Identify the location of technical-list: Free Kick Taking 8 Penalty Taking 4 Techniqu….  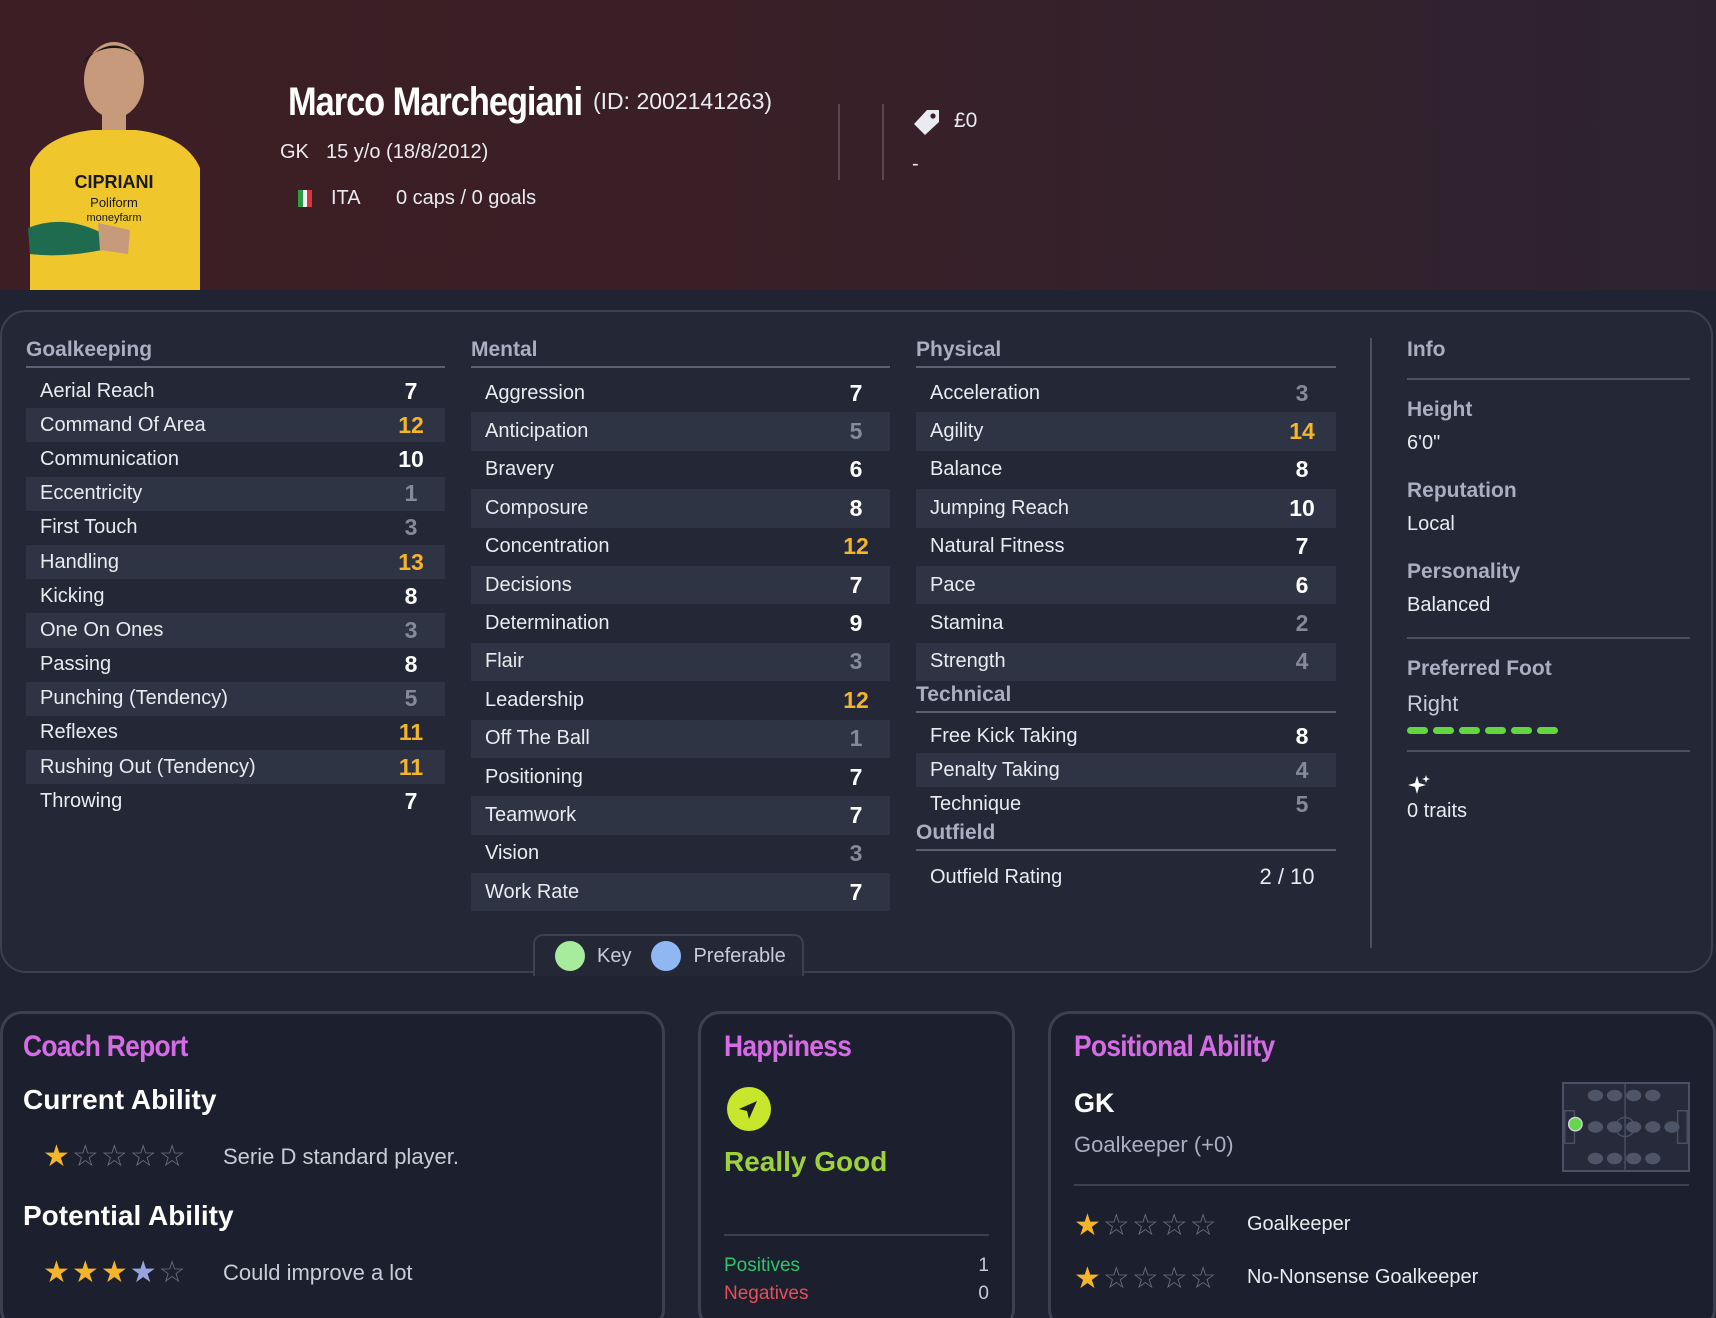
(1126, 770).